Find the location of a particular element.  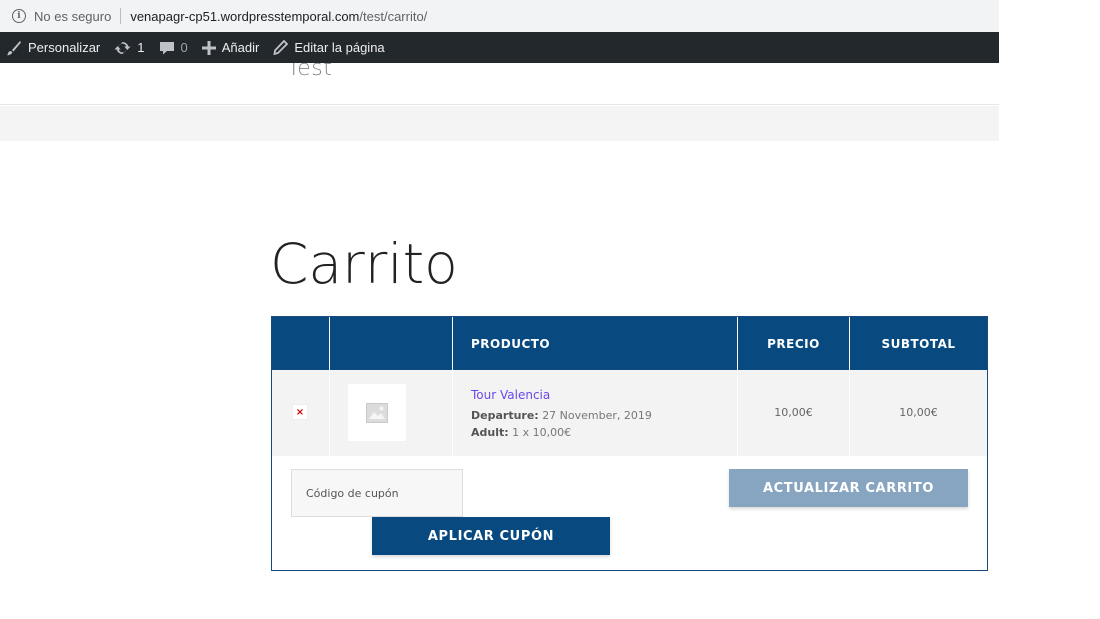

cell-price: 10,00€ is located at coordinates (794, 413).